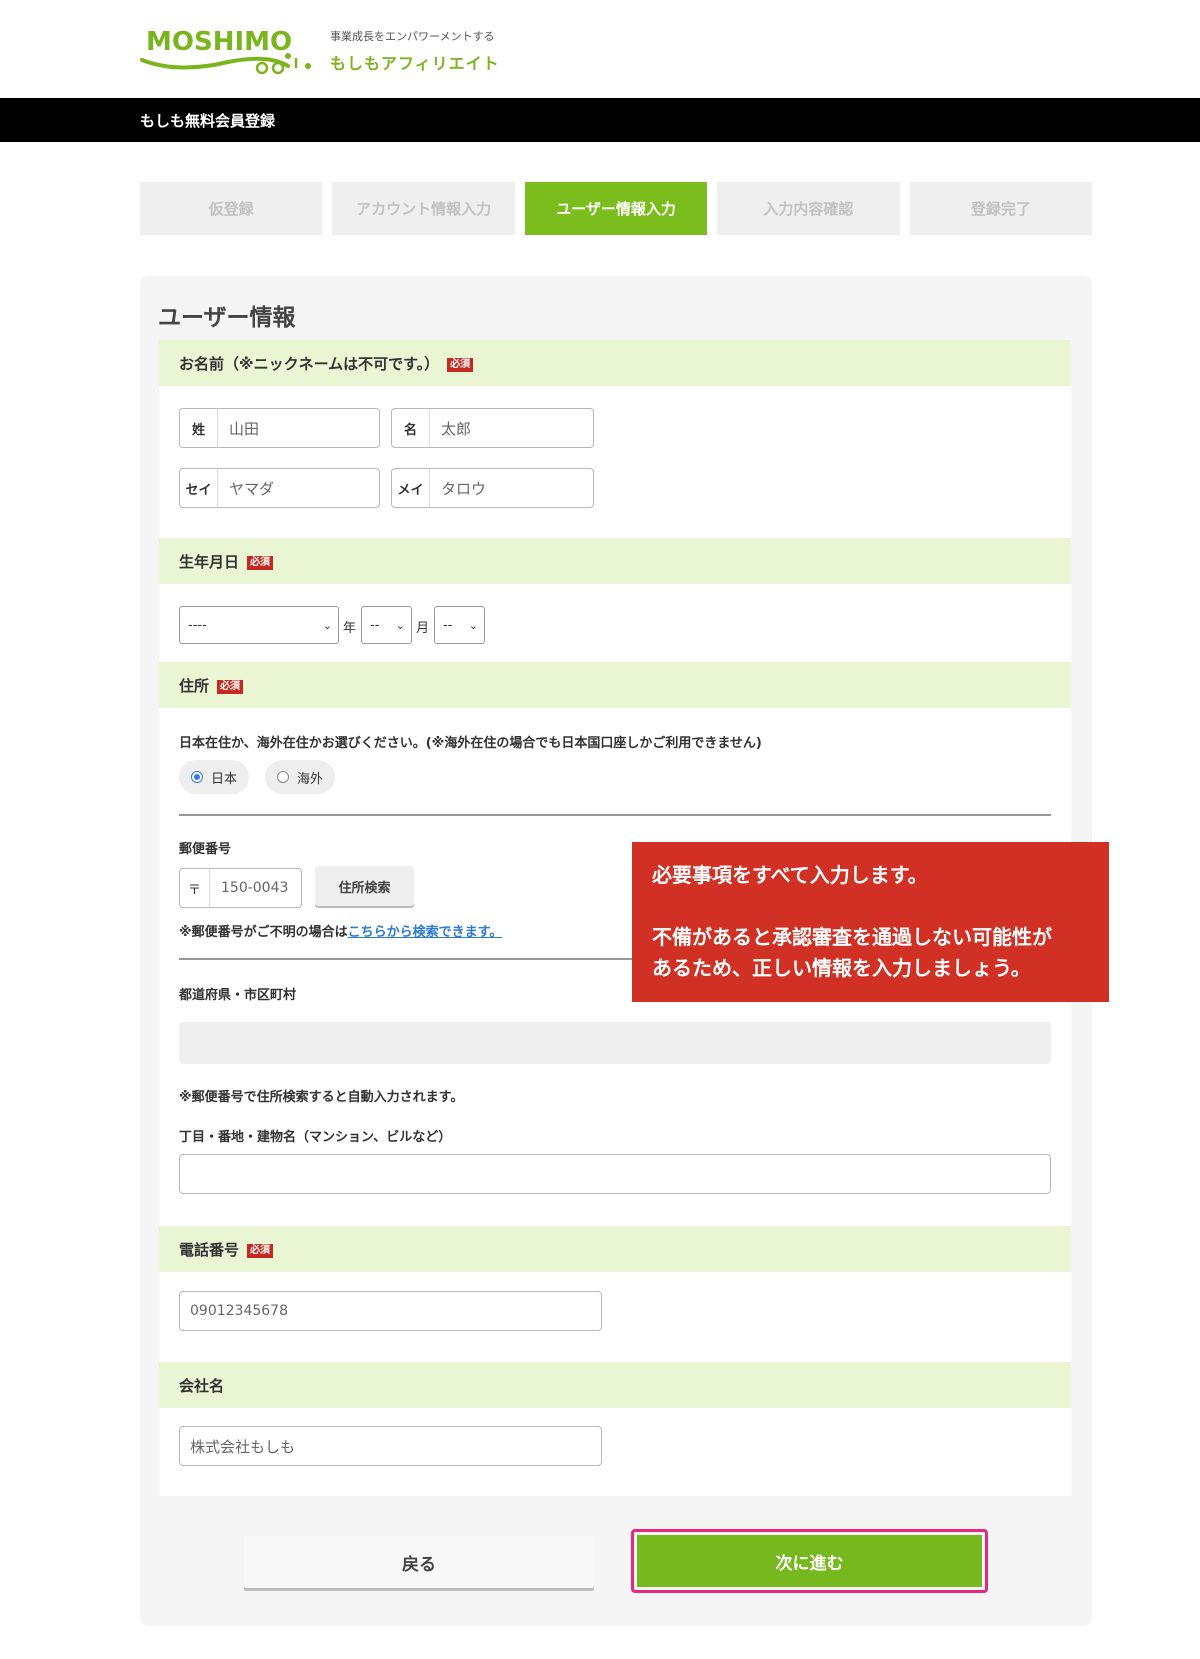 Image resolution: width=1200 pixels, height=1659 pixels. What do you see at coordinates (310, 779) in the screenshot?
I see `radio-overseas-label: 海外` at bounding box center [310, 779].